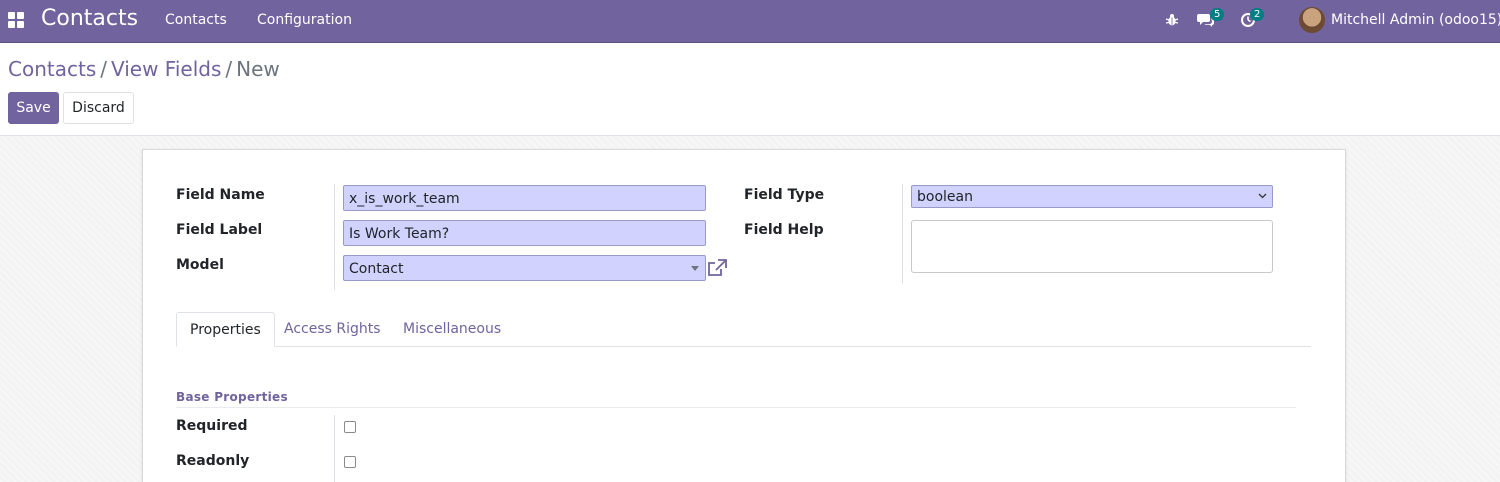 Image resolution: width=1500 pixels, height=482 pixels. Describe the element at coordinates (350, 462) in the screenshot. I see `readonly-checkbox` at that location.